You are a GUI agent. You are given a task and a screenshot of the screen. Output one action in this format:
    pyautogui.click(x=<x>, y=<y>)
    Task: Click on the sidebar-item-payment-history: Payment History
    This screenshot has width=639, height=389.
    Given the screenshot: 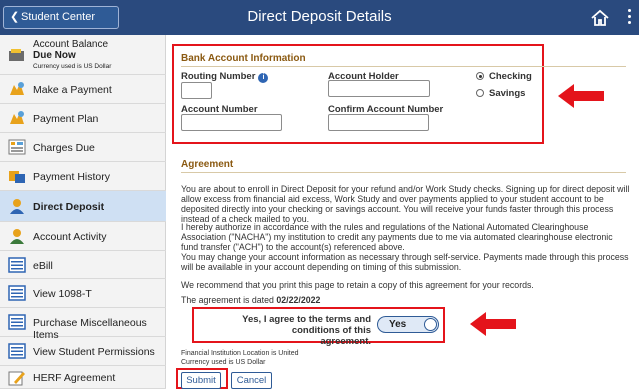 What is the action you would take?
    pyautogui.click(x=83, y=176)
    